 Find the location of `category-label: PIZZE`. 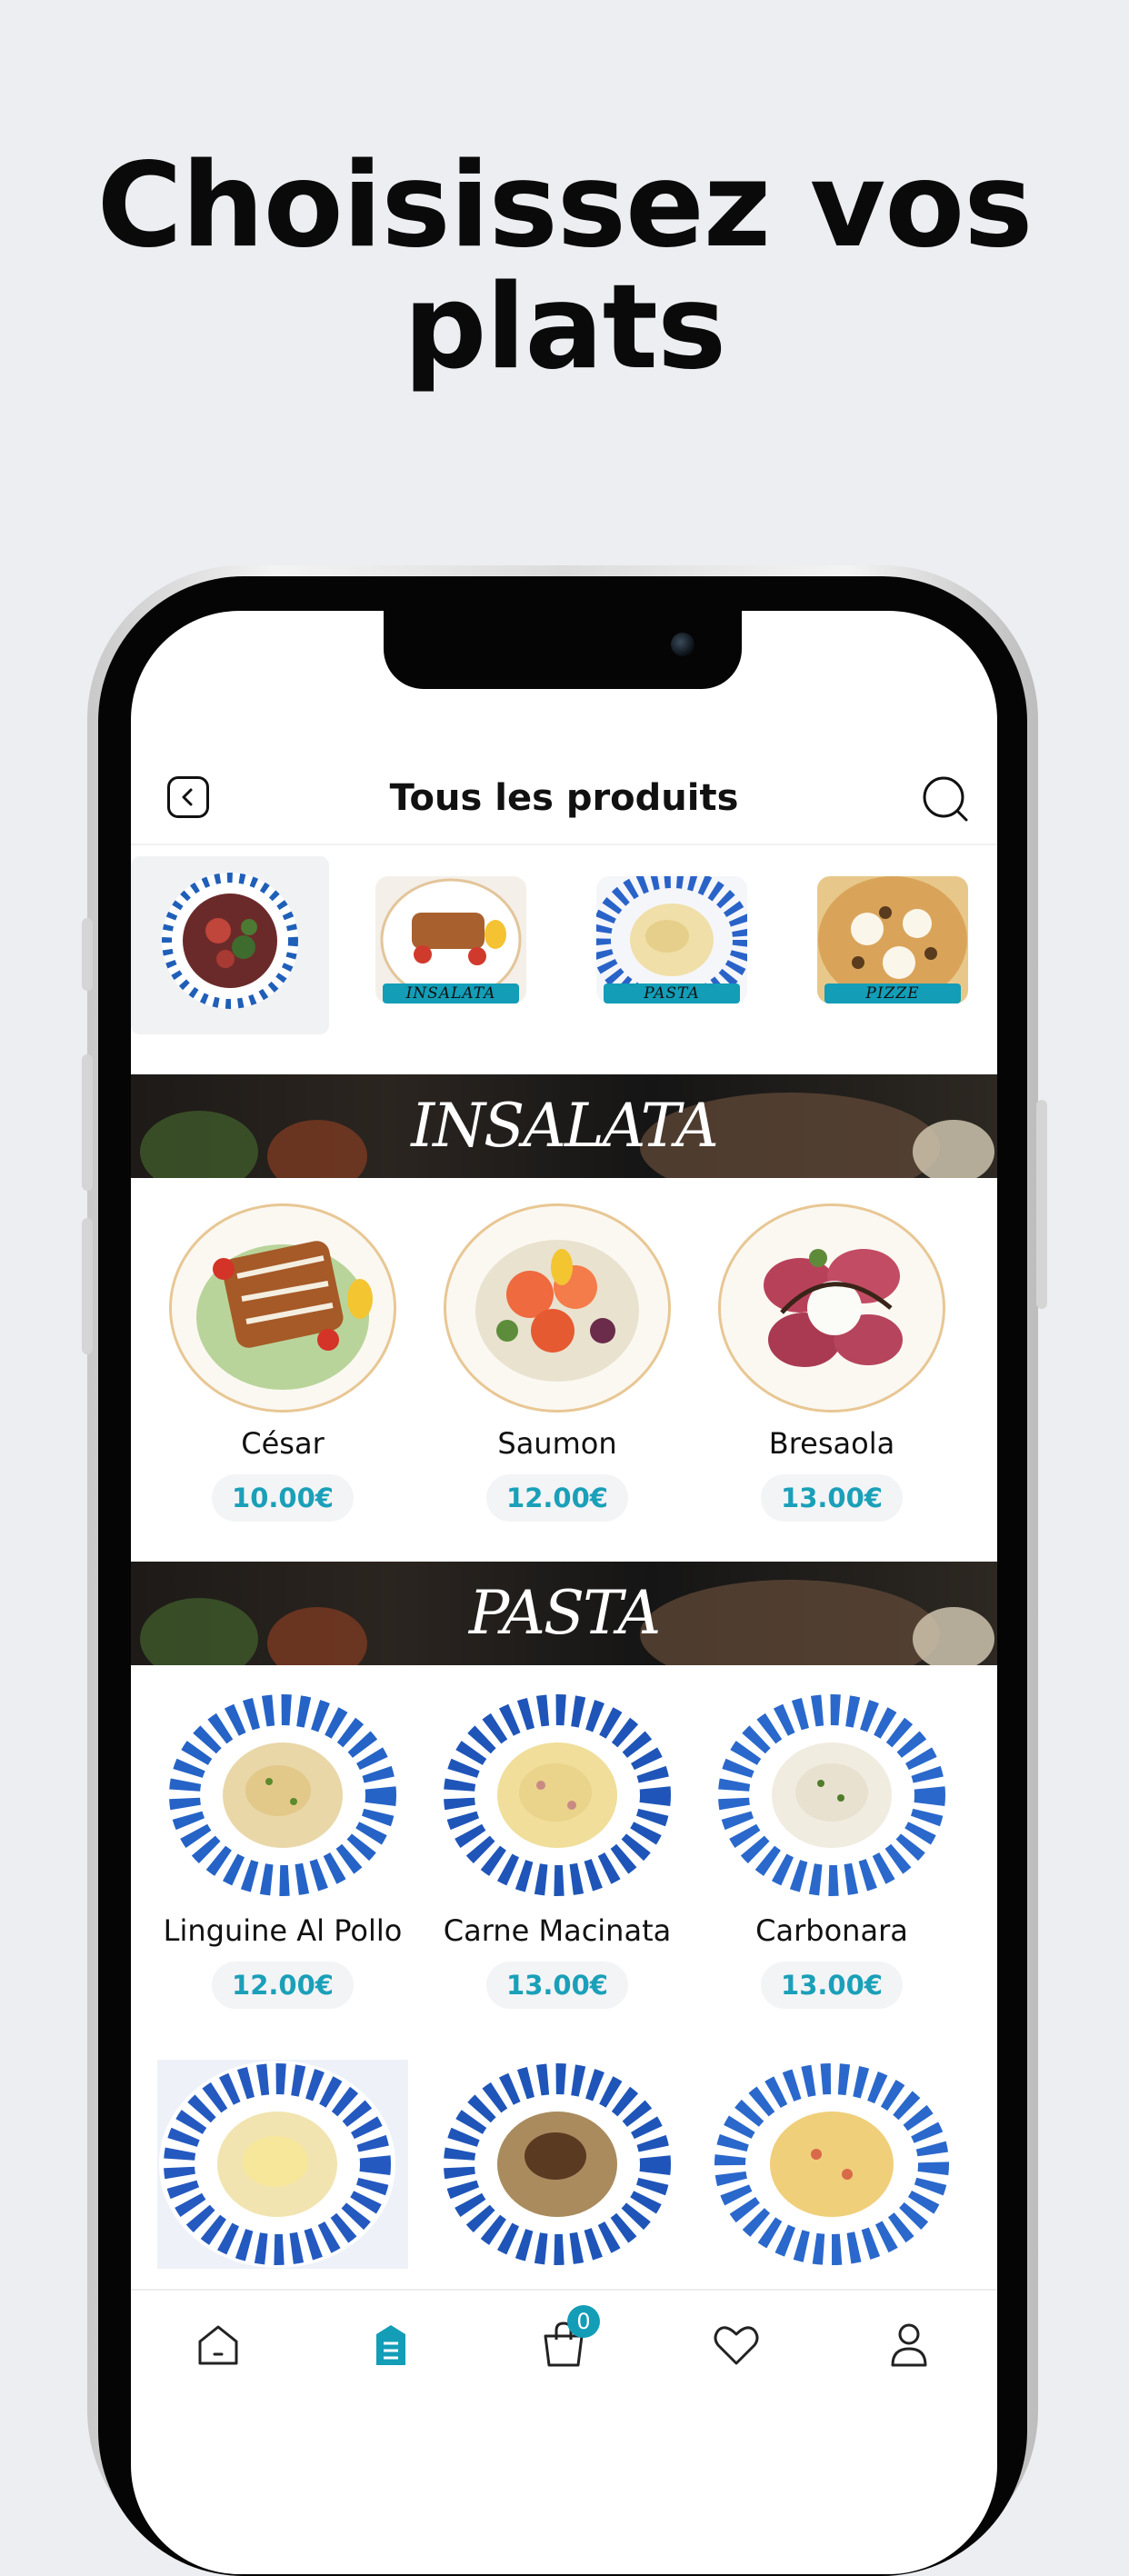

category-label: PIZZE is located at coordinates (893, 993).